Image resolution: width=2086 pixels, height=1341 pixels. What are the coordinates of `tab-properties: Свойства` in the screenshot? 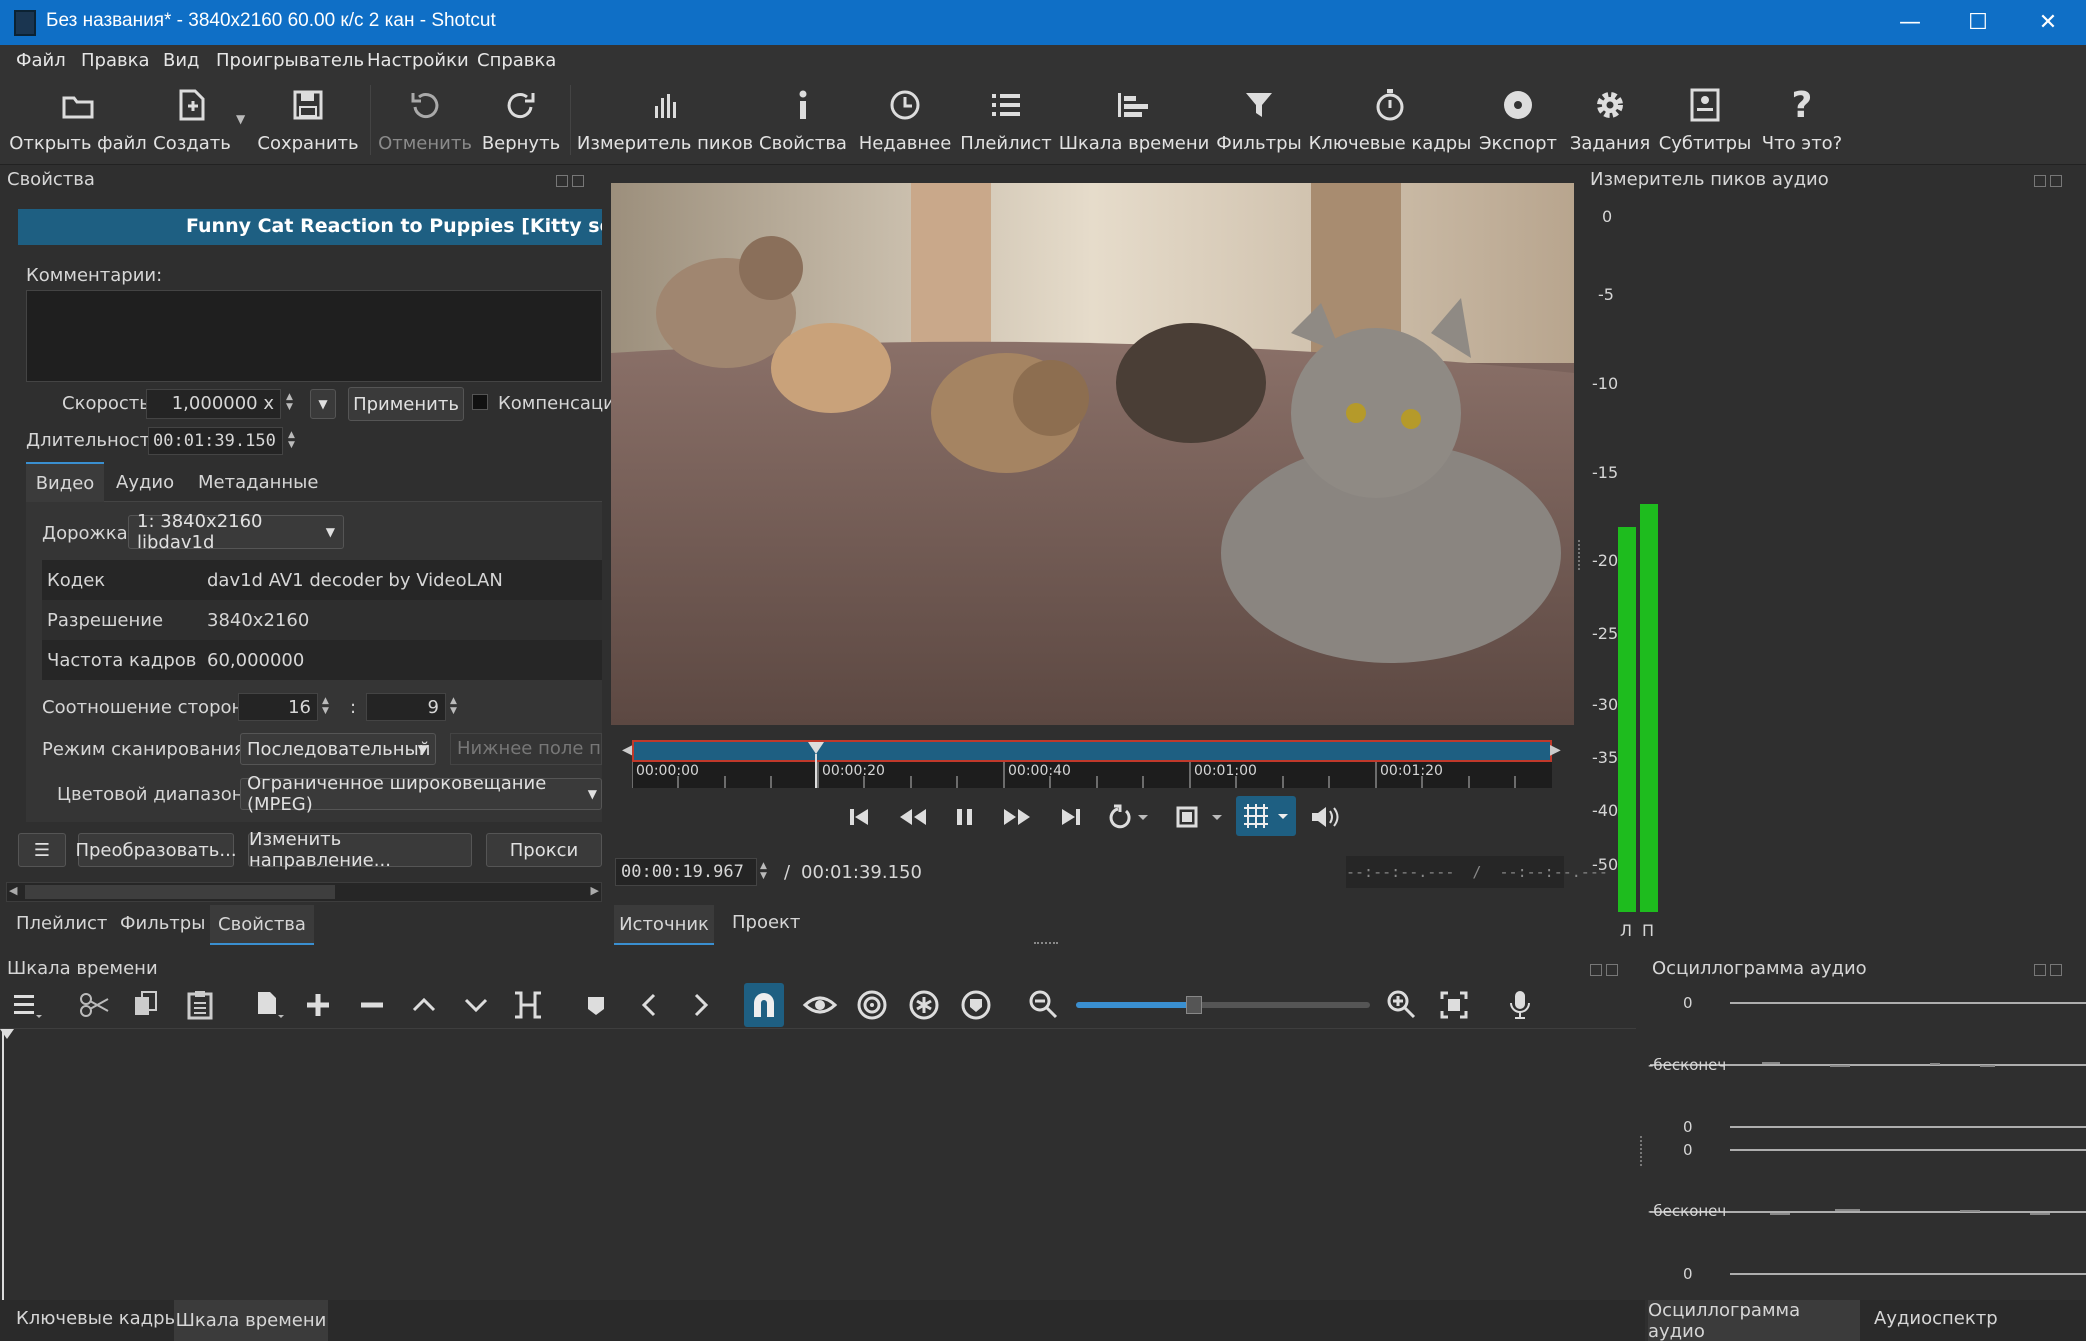 It's located at (262, 925).